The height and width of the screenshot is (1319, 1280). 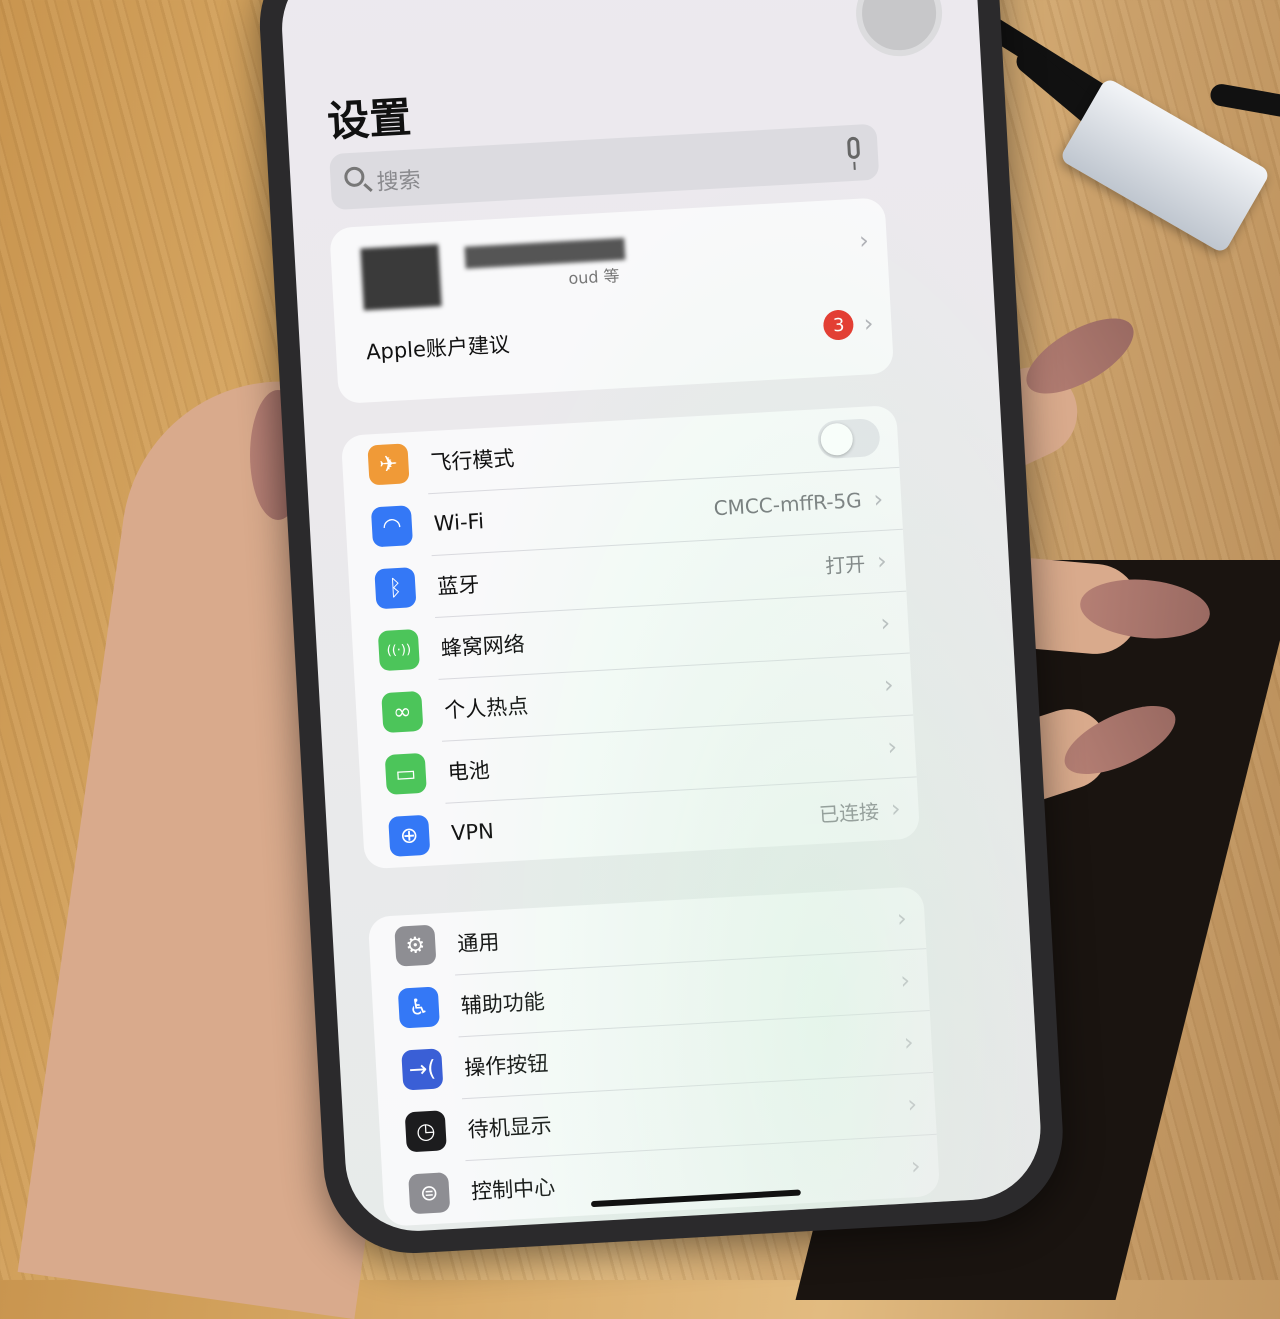 I want to click on bluetooth-icon: ᛒ, so click(x=395, y=588).